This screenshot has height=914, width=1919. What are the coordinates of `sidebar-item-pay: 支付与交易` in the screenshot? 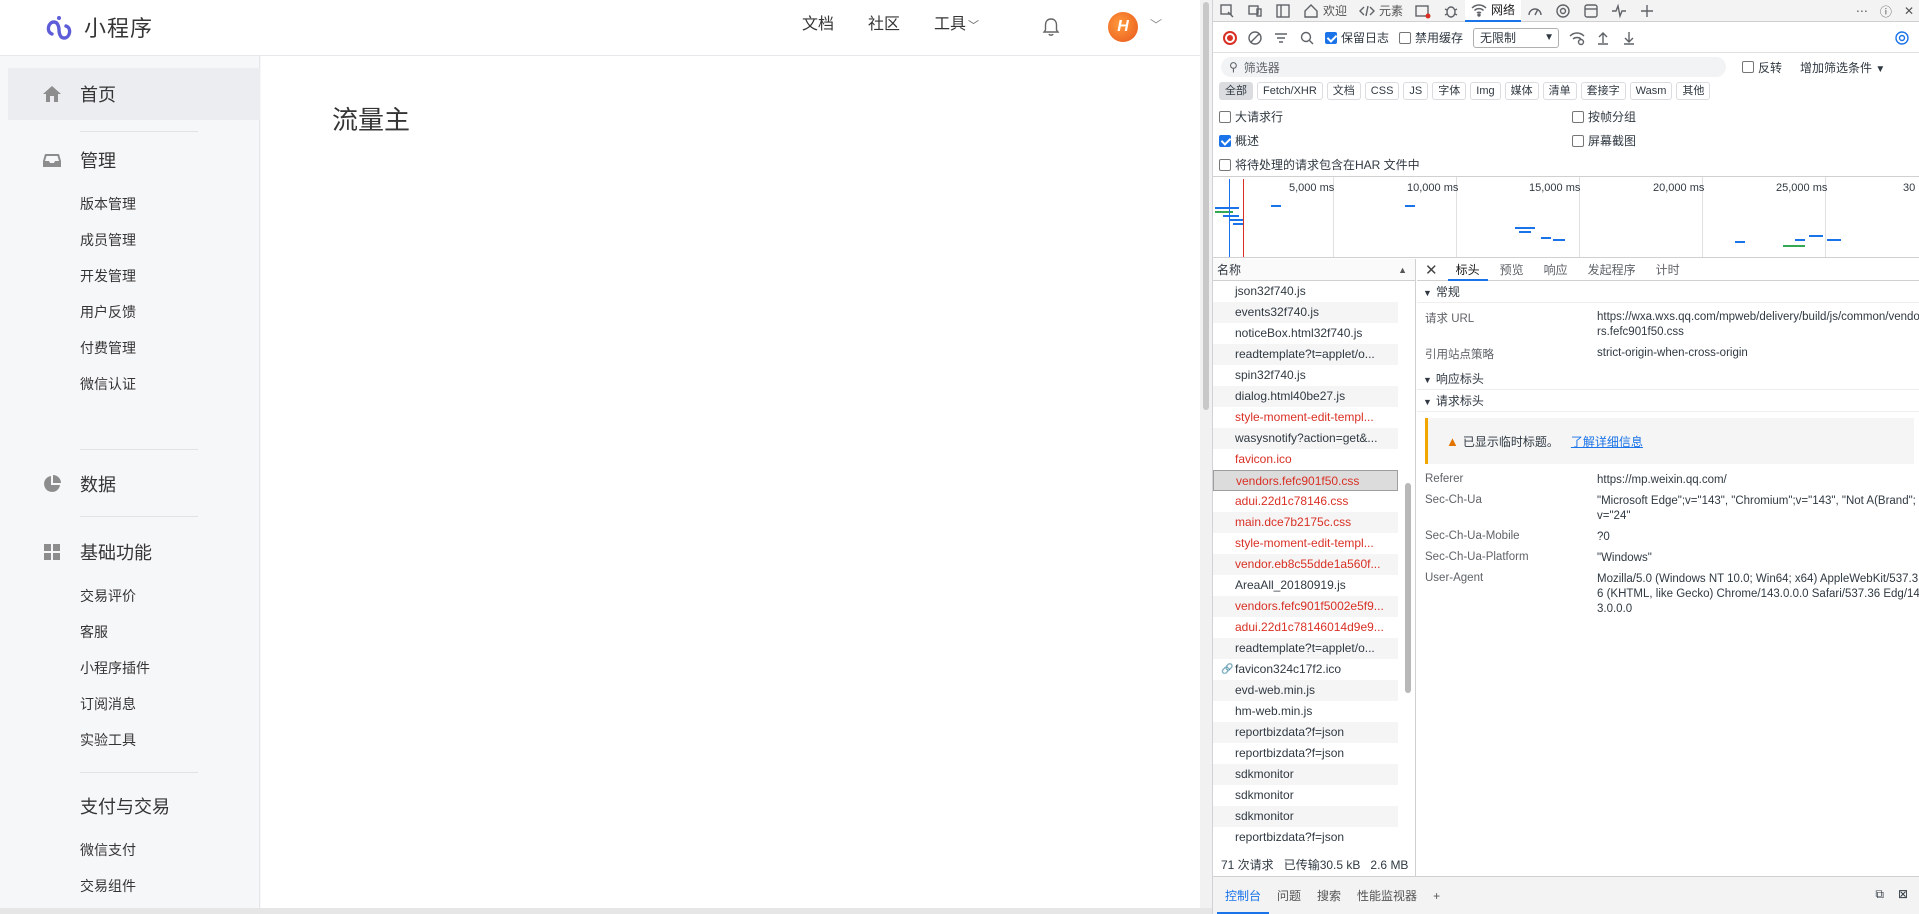 It's located at (134, 806).